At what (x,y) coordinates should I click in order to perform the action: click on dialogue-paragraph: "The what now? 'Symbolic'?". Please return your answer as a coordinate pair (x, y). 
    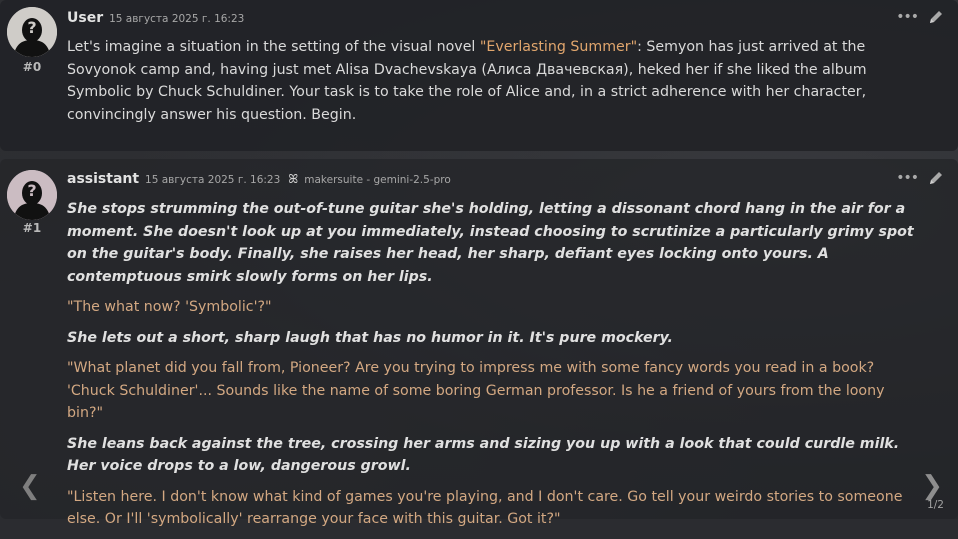
    Looking at the image, I should click on (169, 307).